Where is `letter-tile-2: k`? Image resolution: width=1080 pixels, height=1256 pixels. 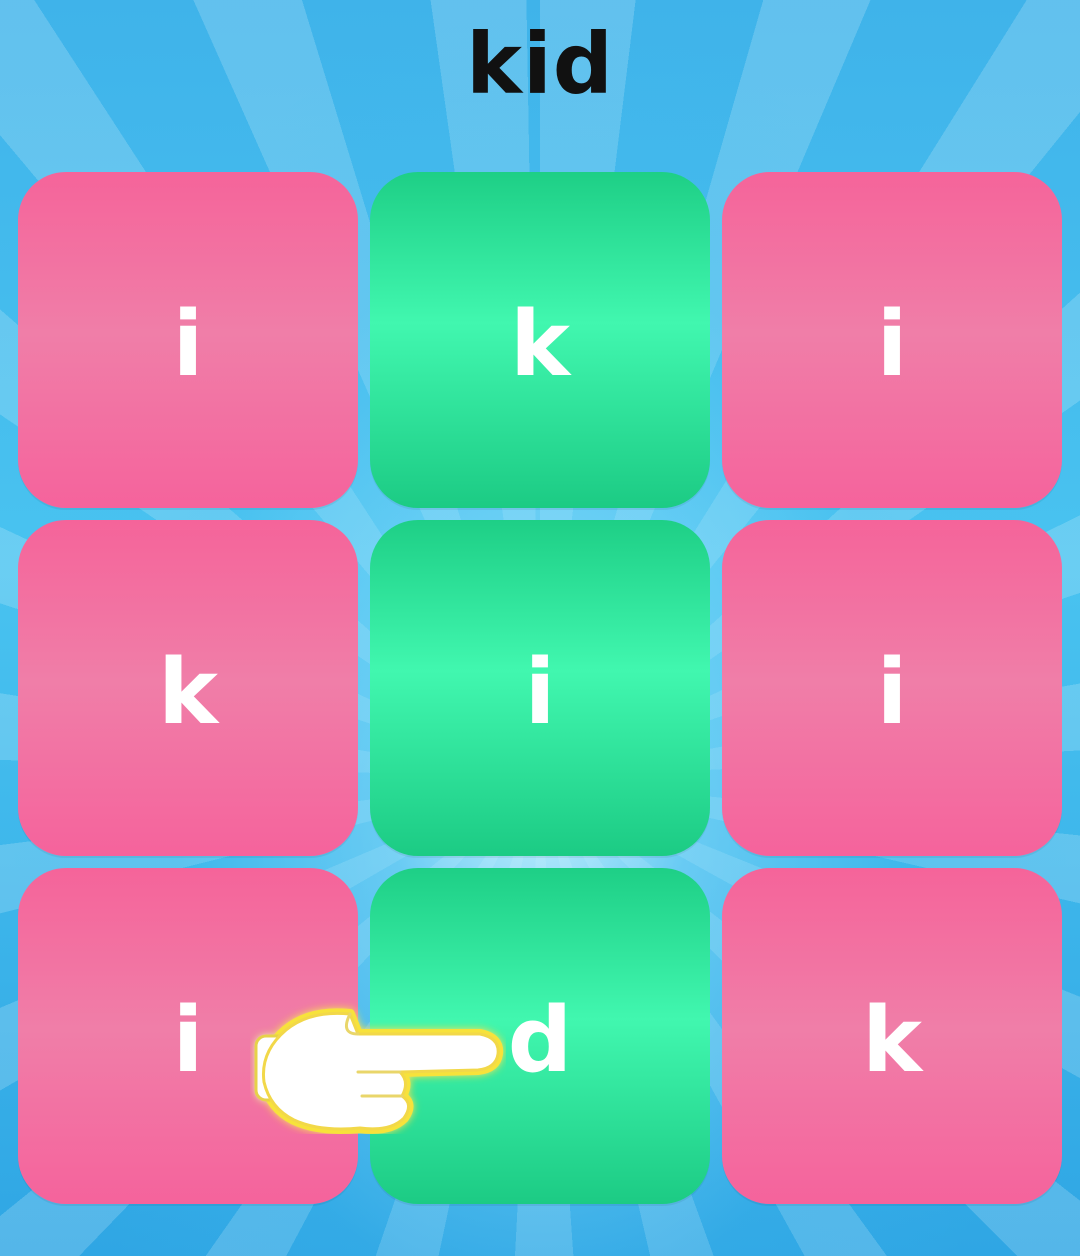 letter-tile-2: k is located at coordinates (540, 340).